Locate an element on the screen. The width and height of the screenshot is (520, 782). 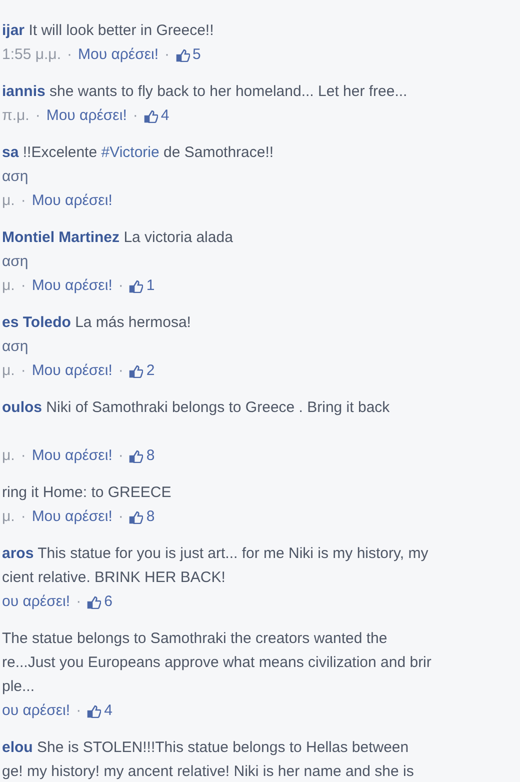
timestamp-link: π.μ. is located at coordinates (16, 115).